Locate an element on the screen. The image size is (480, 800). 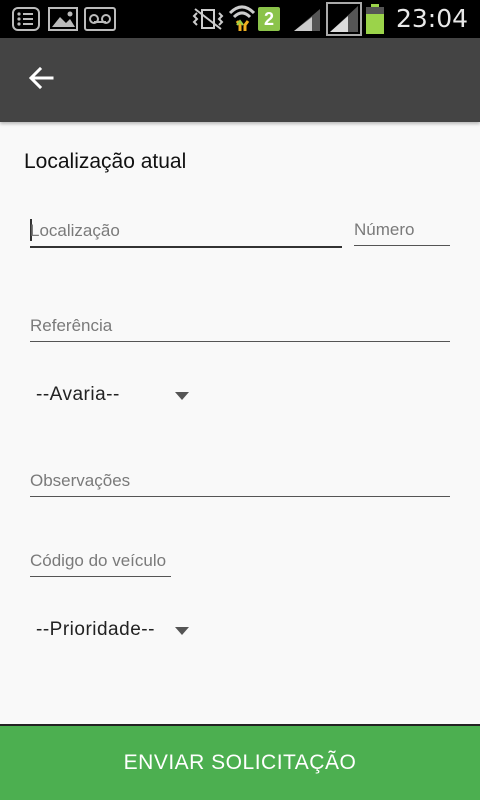
arrow-back-icon is located at coordinates (41, 80).